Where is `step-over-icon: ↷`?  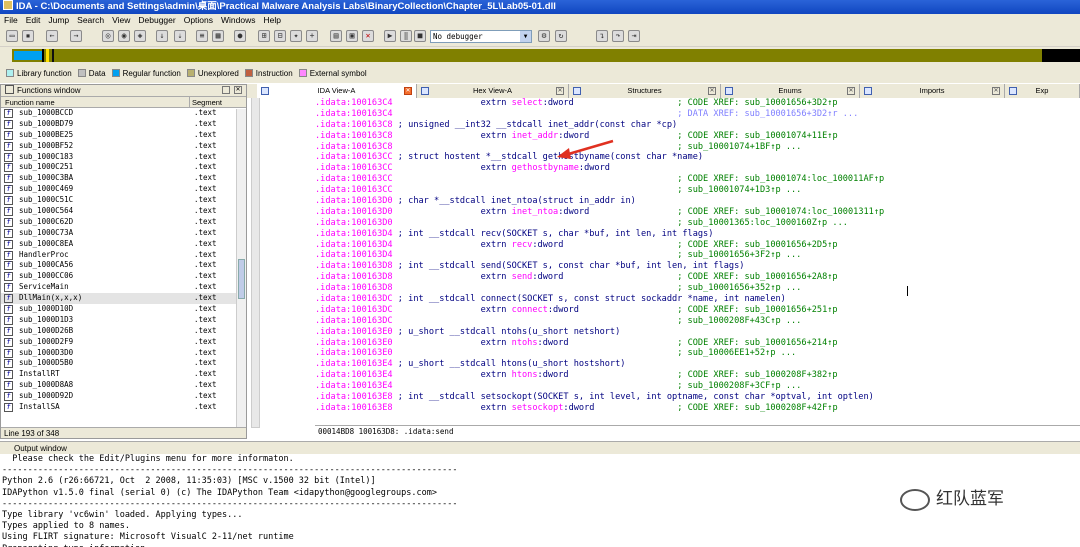
step-over-icon: ↷ is located at coordinates (618, 36).